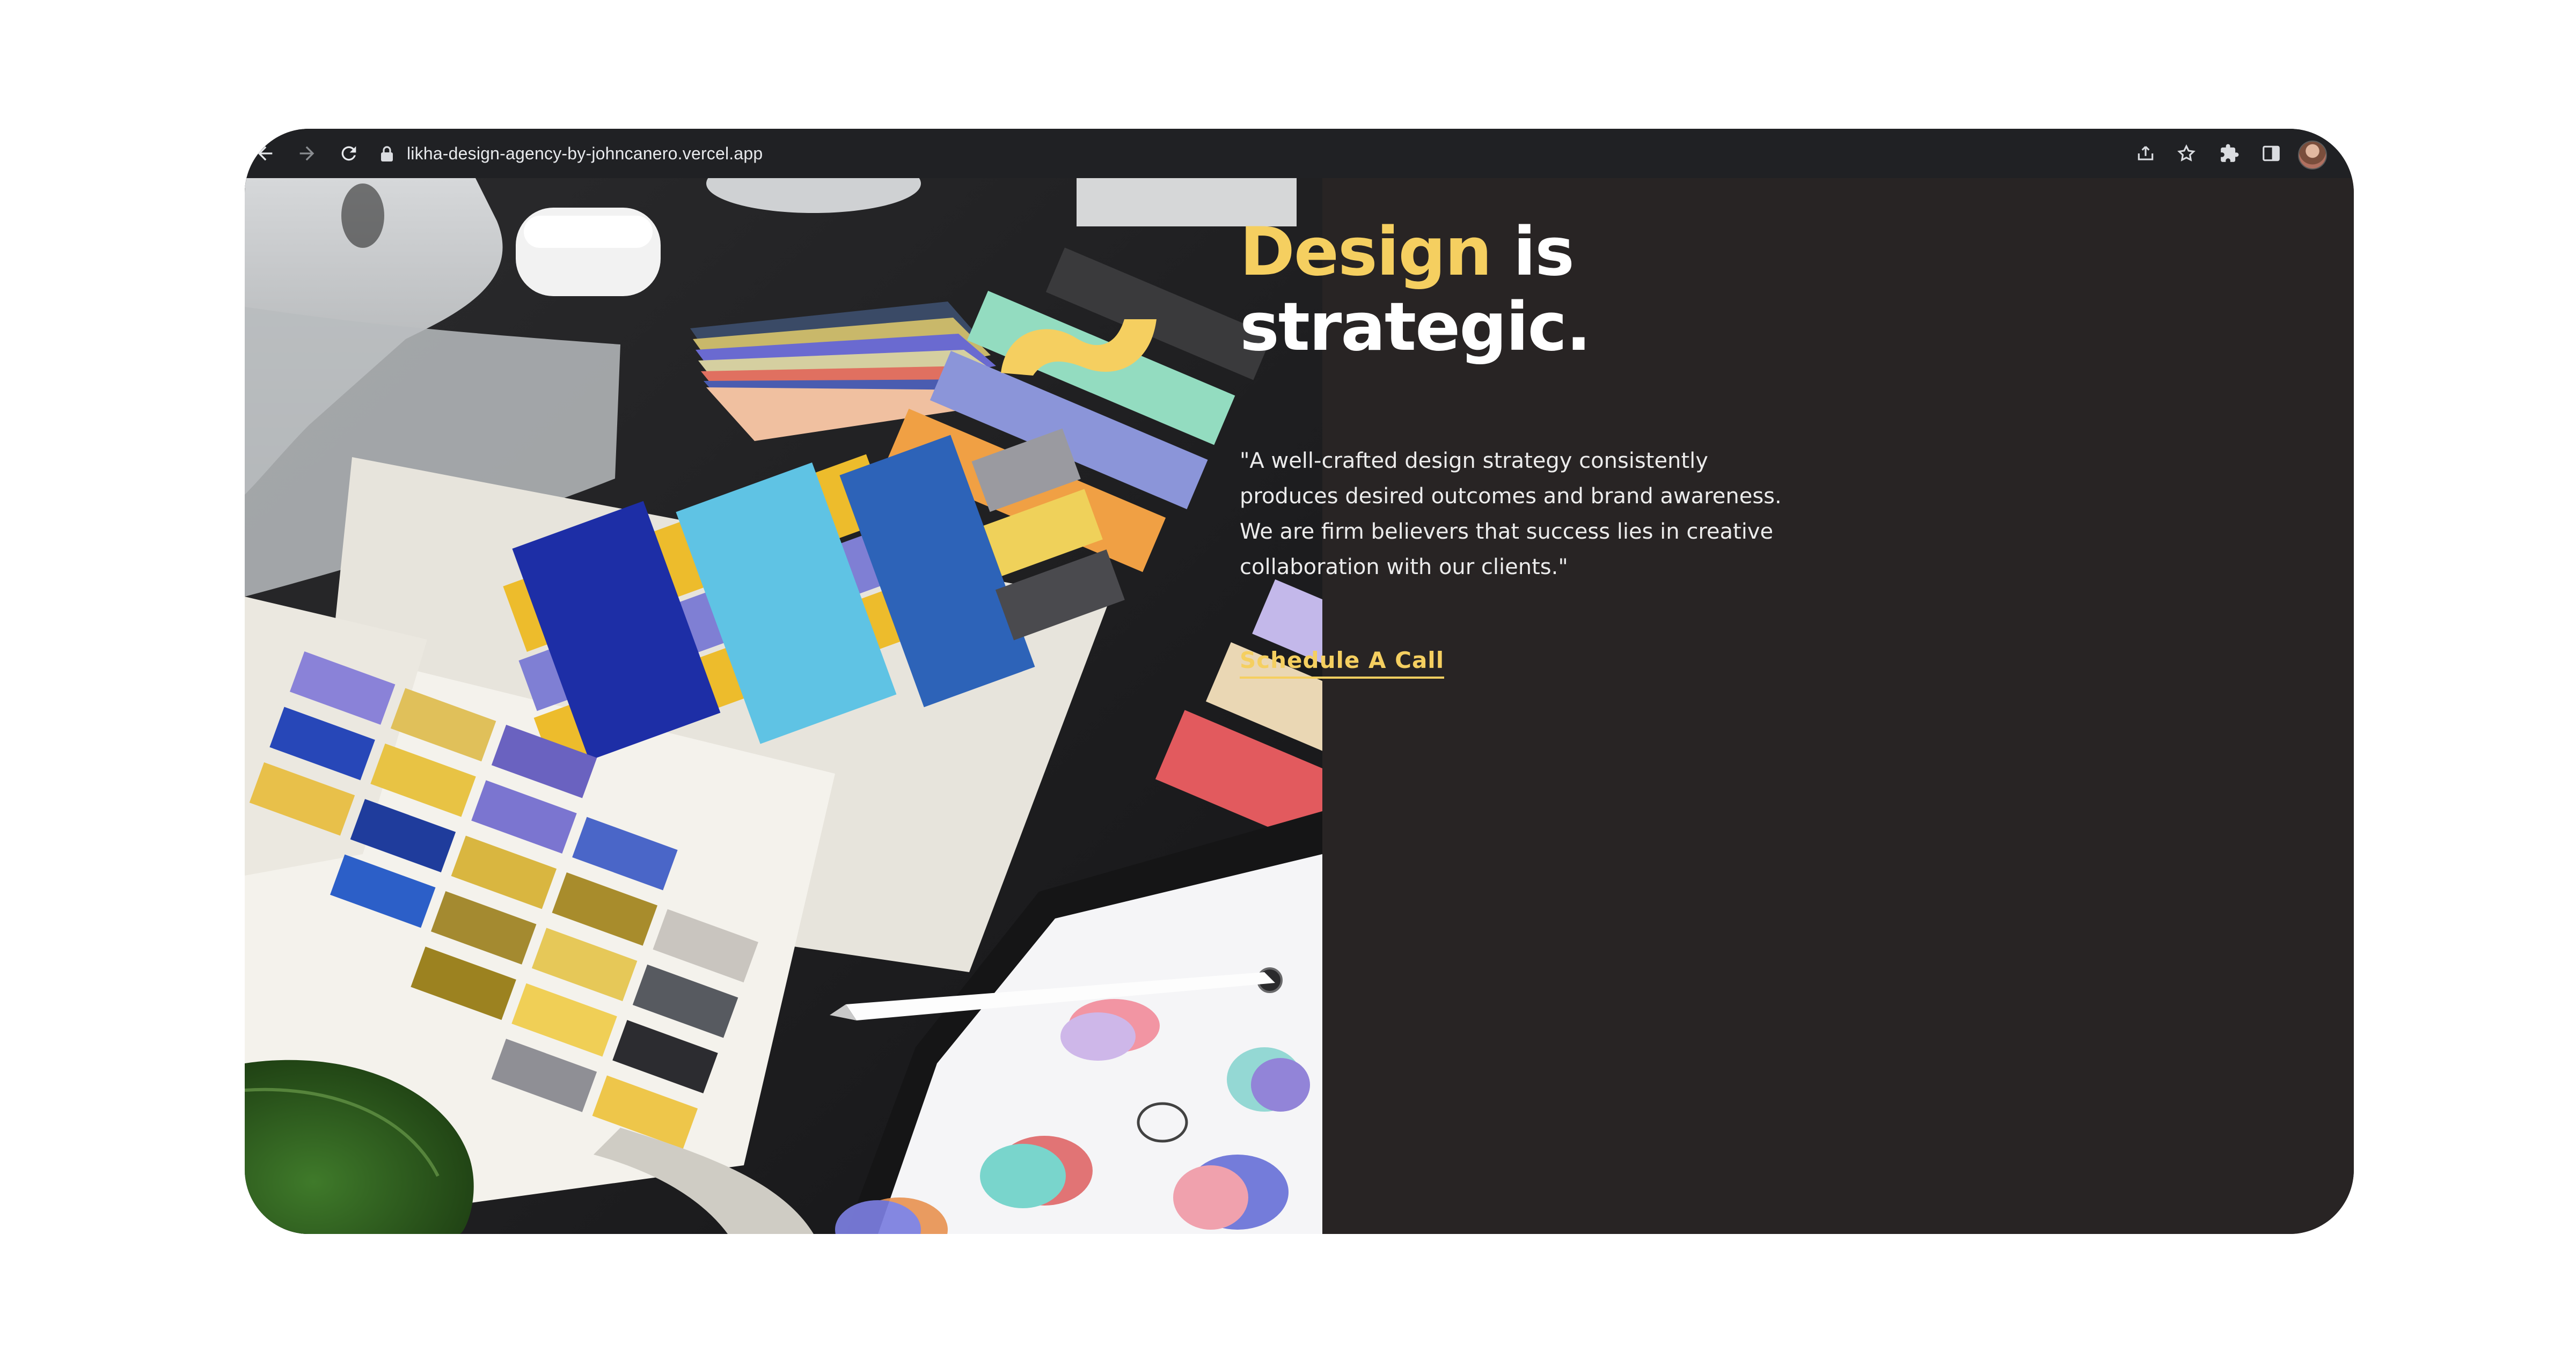 The image size is (2576, 1352). I want to click on profile-avatar, so click(2312, 155).